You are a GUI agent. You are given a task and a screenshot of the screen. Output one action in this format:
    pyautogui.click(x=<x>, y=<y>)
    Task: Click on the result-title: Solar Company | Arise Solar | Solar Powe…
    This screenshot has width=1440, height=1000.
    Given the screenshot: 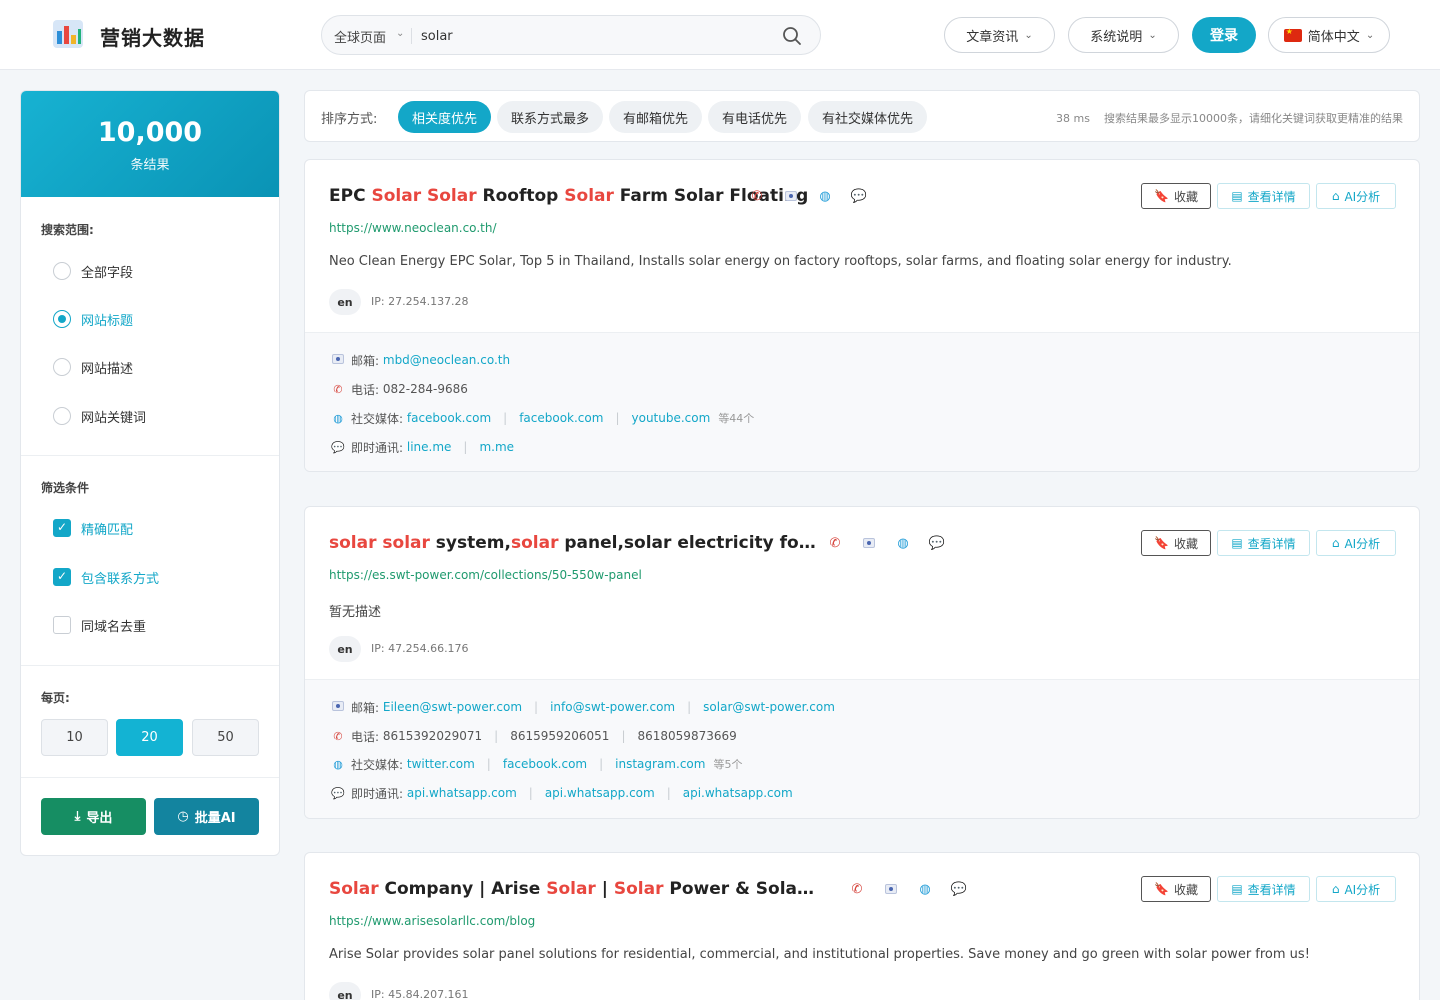 What is the action you would take?
    pyautogui.click(x=574, y=889)
    